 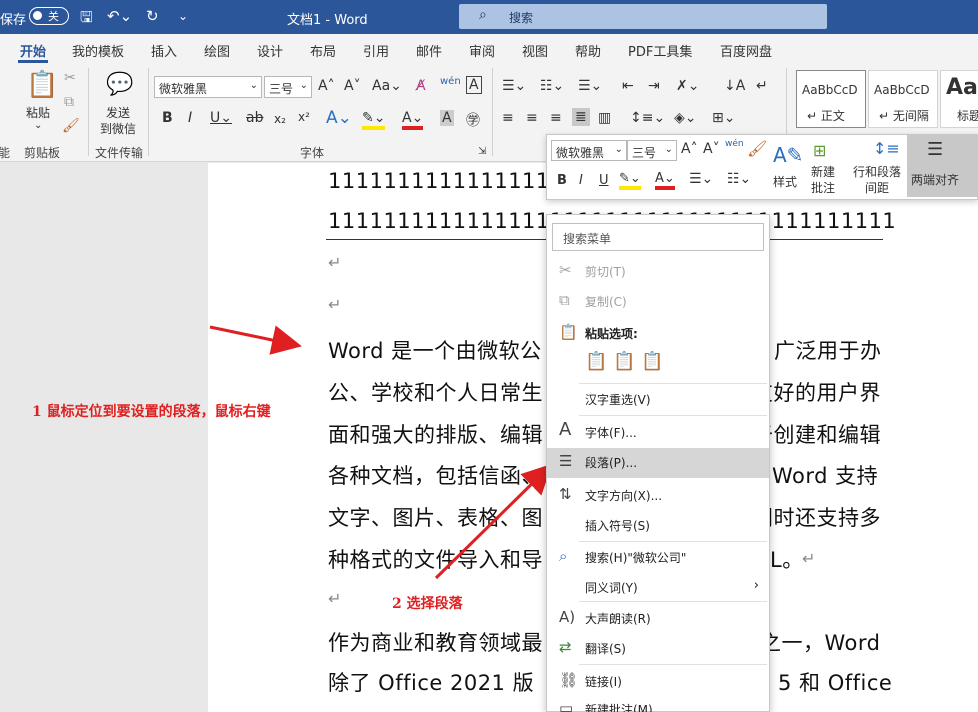 What do you see at coordinates (636, 558) in the screenshot?
I see `menu-item-label: 搜索(H)"微软公司"` at bounding box center [636, 558].